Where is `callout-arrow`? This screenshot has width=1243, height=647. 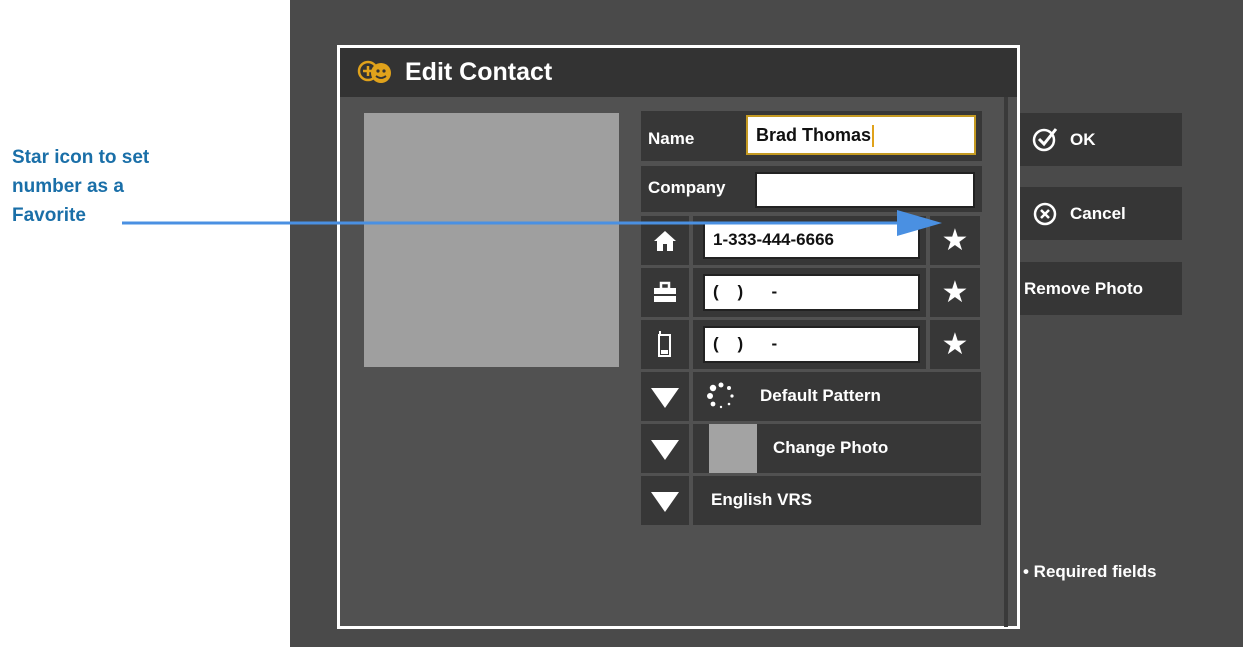 callout-arrow is located at coordinates (532, 223).